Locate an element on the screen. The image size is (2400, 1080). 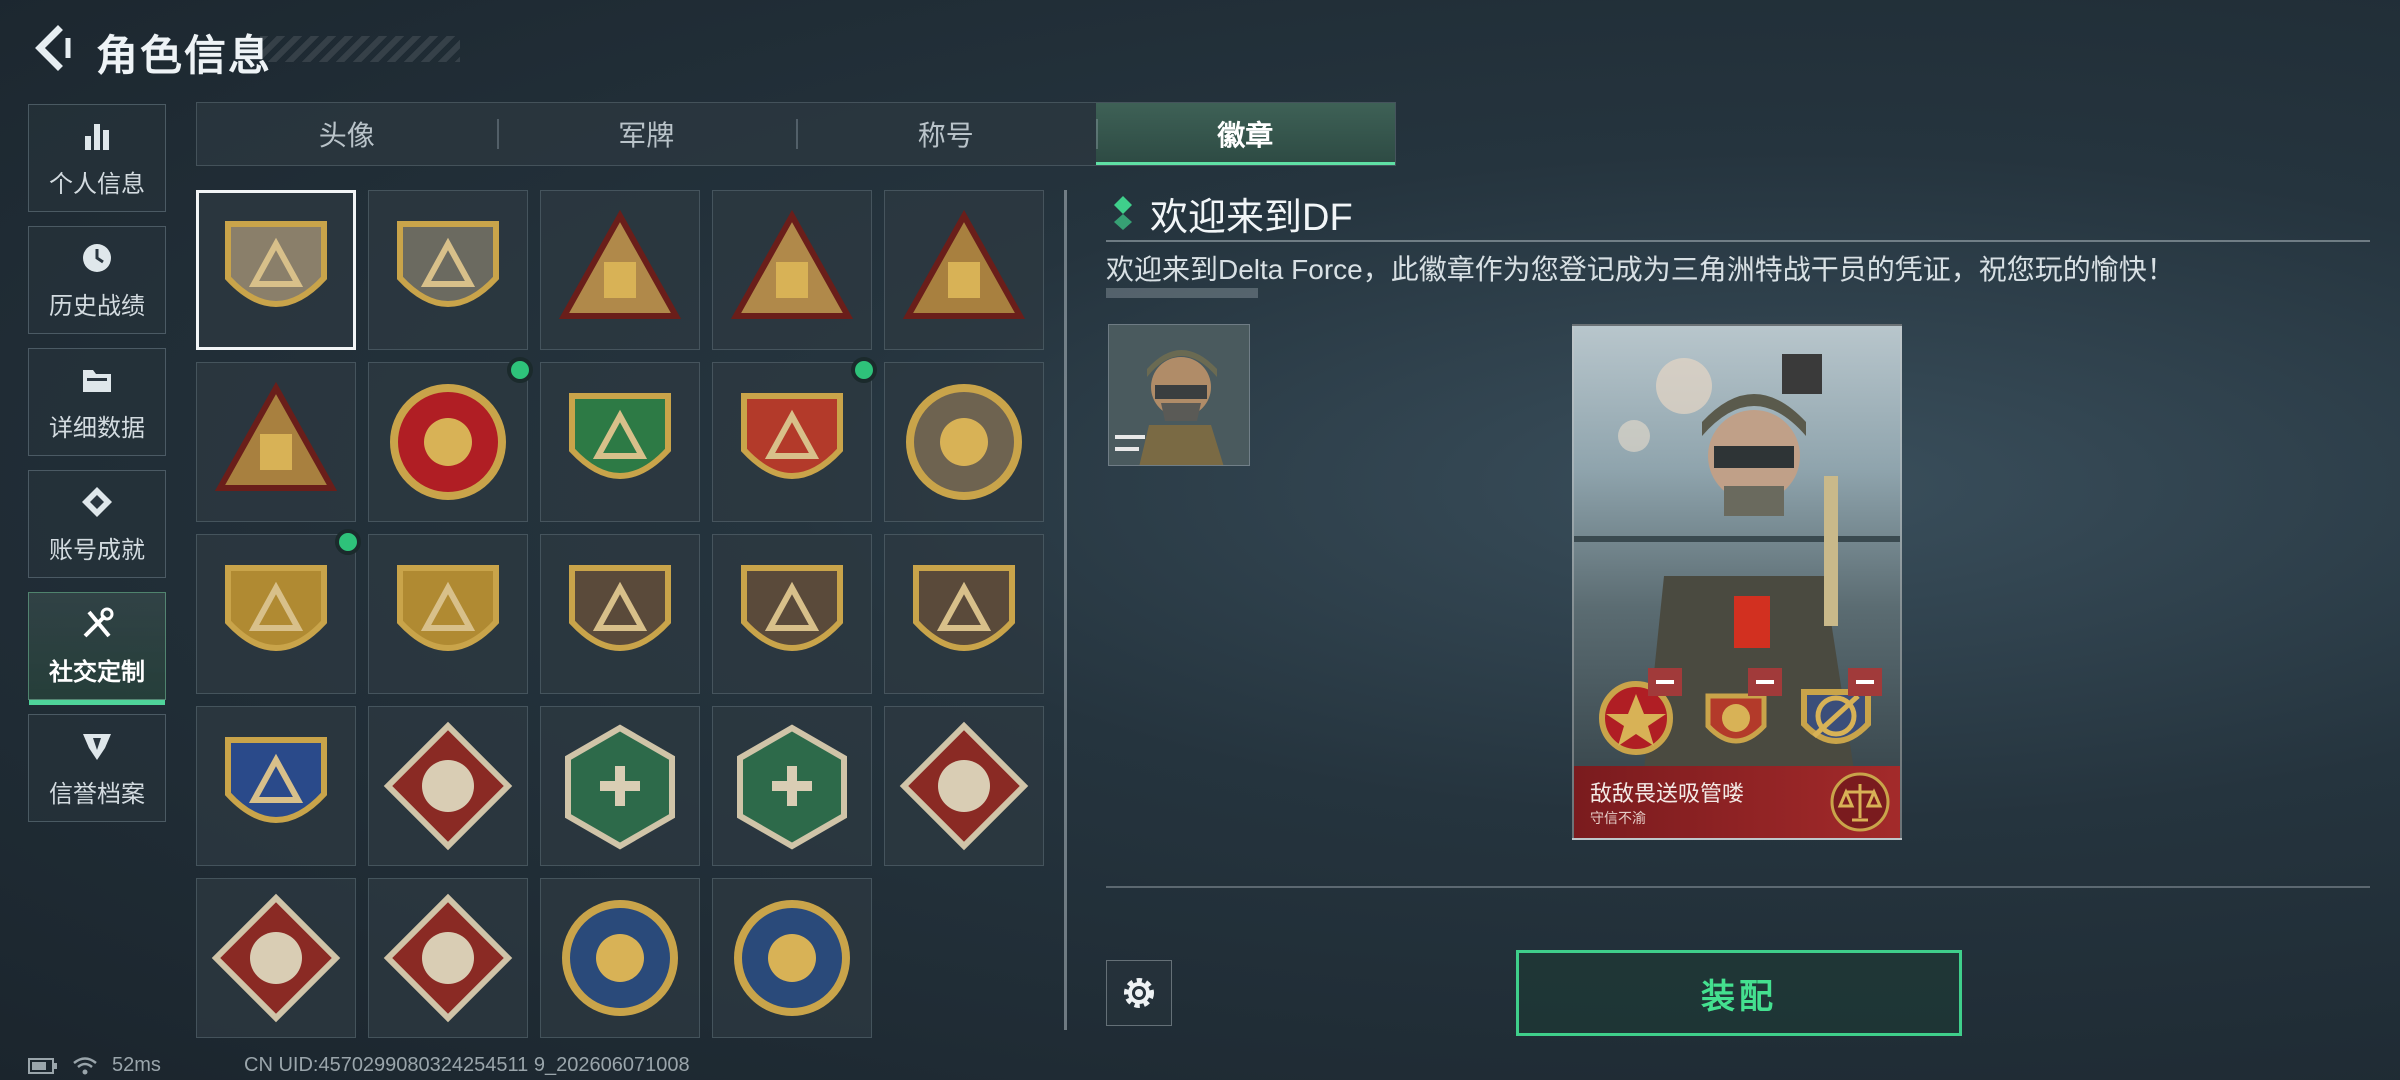
badge-item-laurel-shield is located at coordinates (794, 439).